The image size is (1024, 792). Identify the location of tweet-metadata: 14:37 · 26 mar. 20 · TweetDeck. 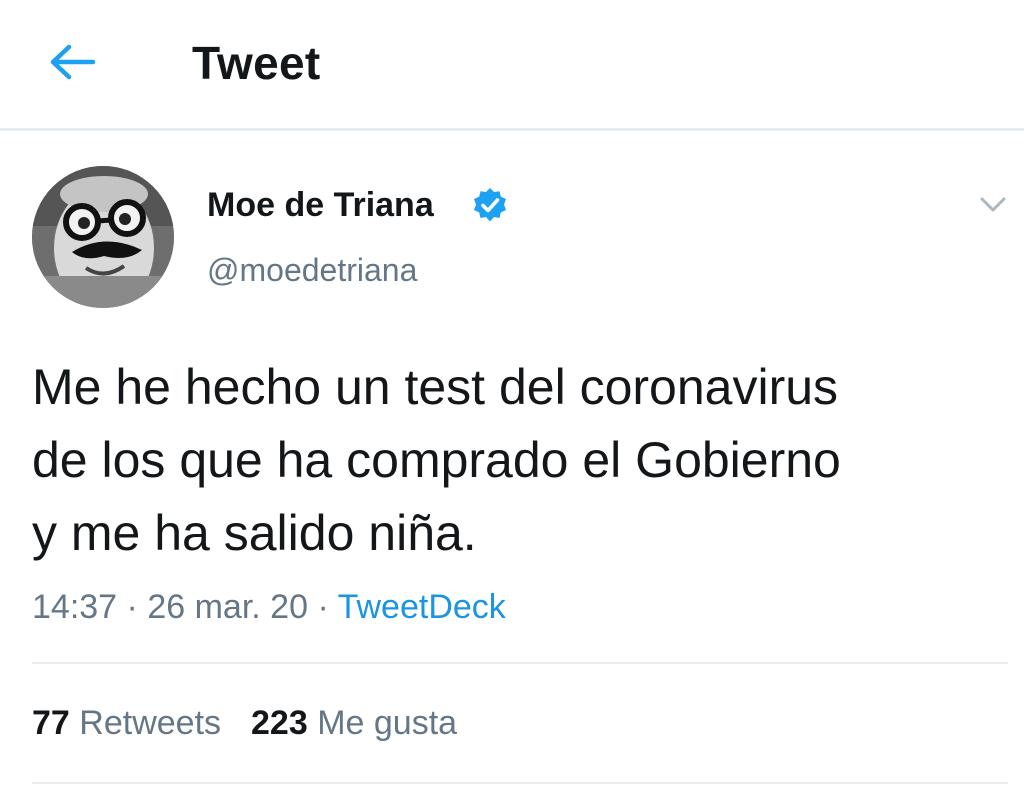
(269, 607).